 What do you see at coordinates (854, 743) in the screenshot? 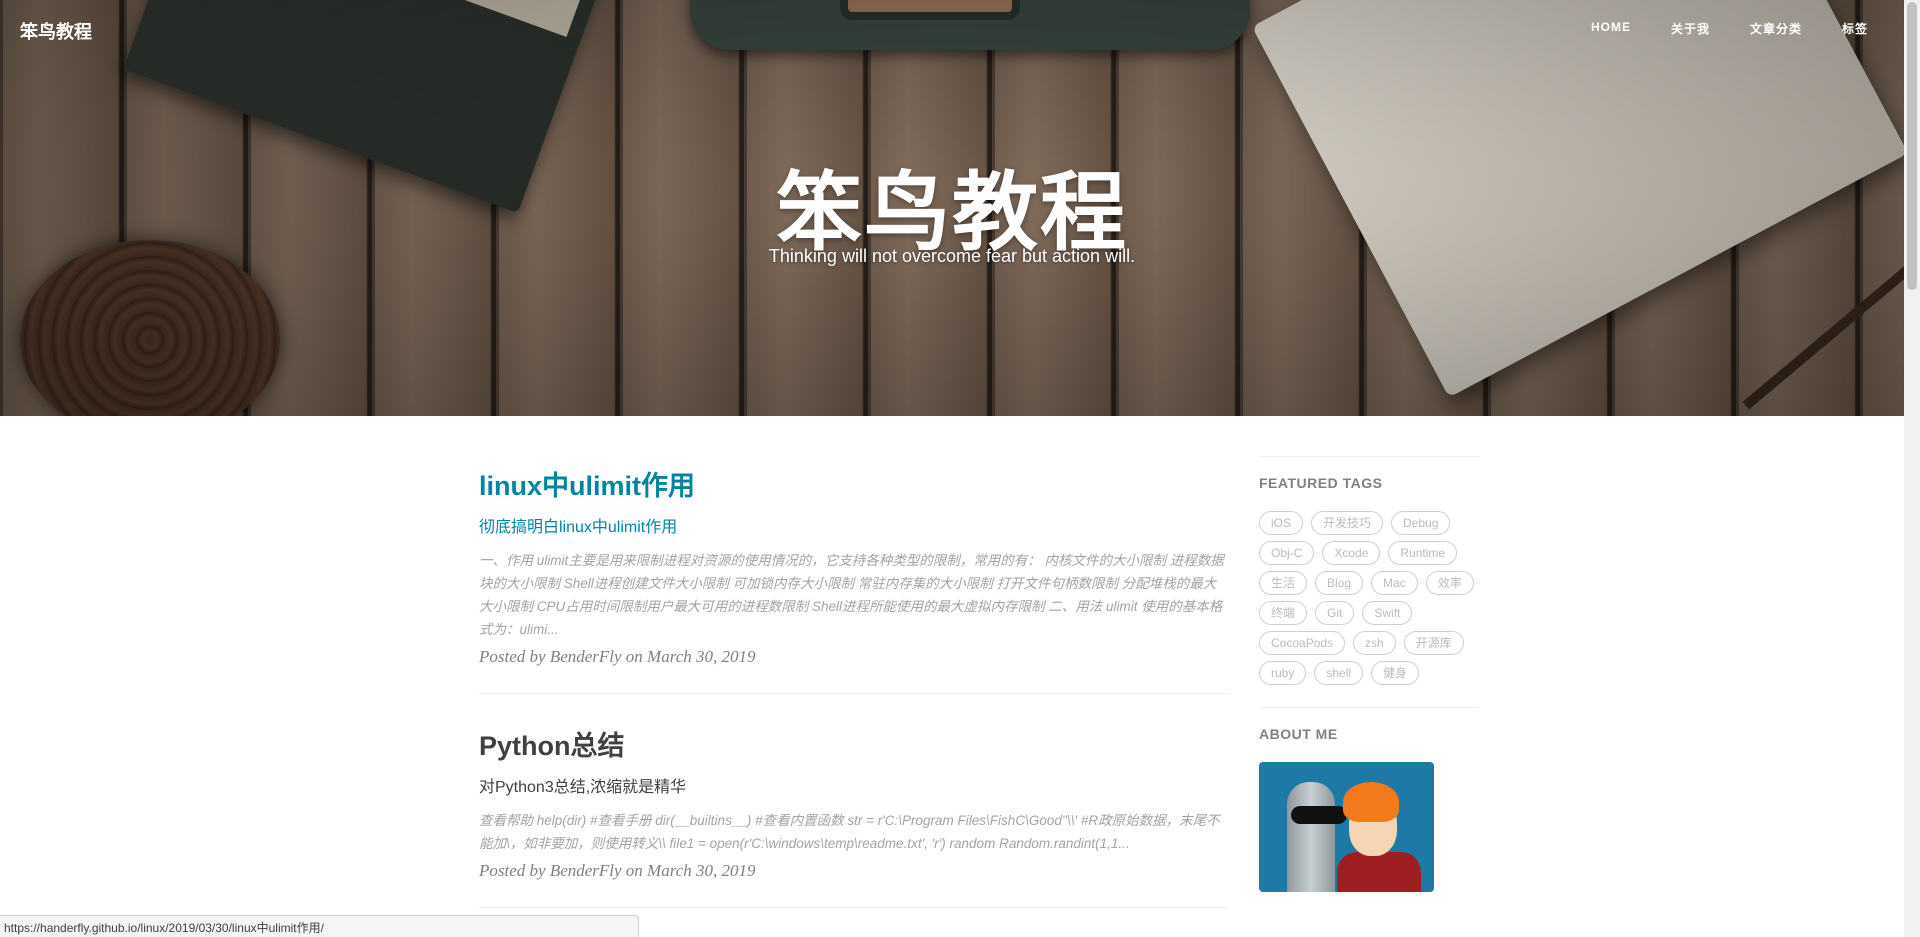
I see `post-title-link: Python总结` at bounding box center [854, 743].